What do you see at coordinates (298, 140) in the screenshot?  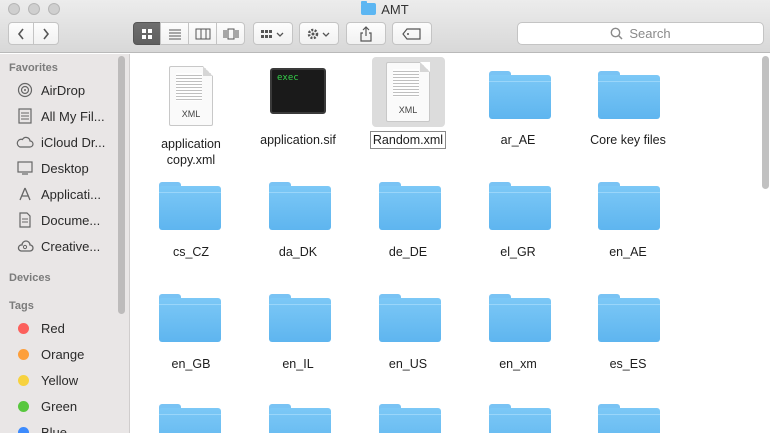 I see `file-name: application.sif` at bounding box center [298, 140].